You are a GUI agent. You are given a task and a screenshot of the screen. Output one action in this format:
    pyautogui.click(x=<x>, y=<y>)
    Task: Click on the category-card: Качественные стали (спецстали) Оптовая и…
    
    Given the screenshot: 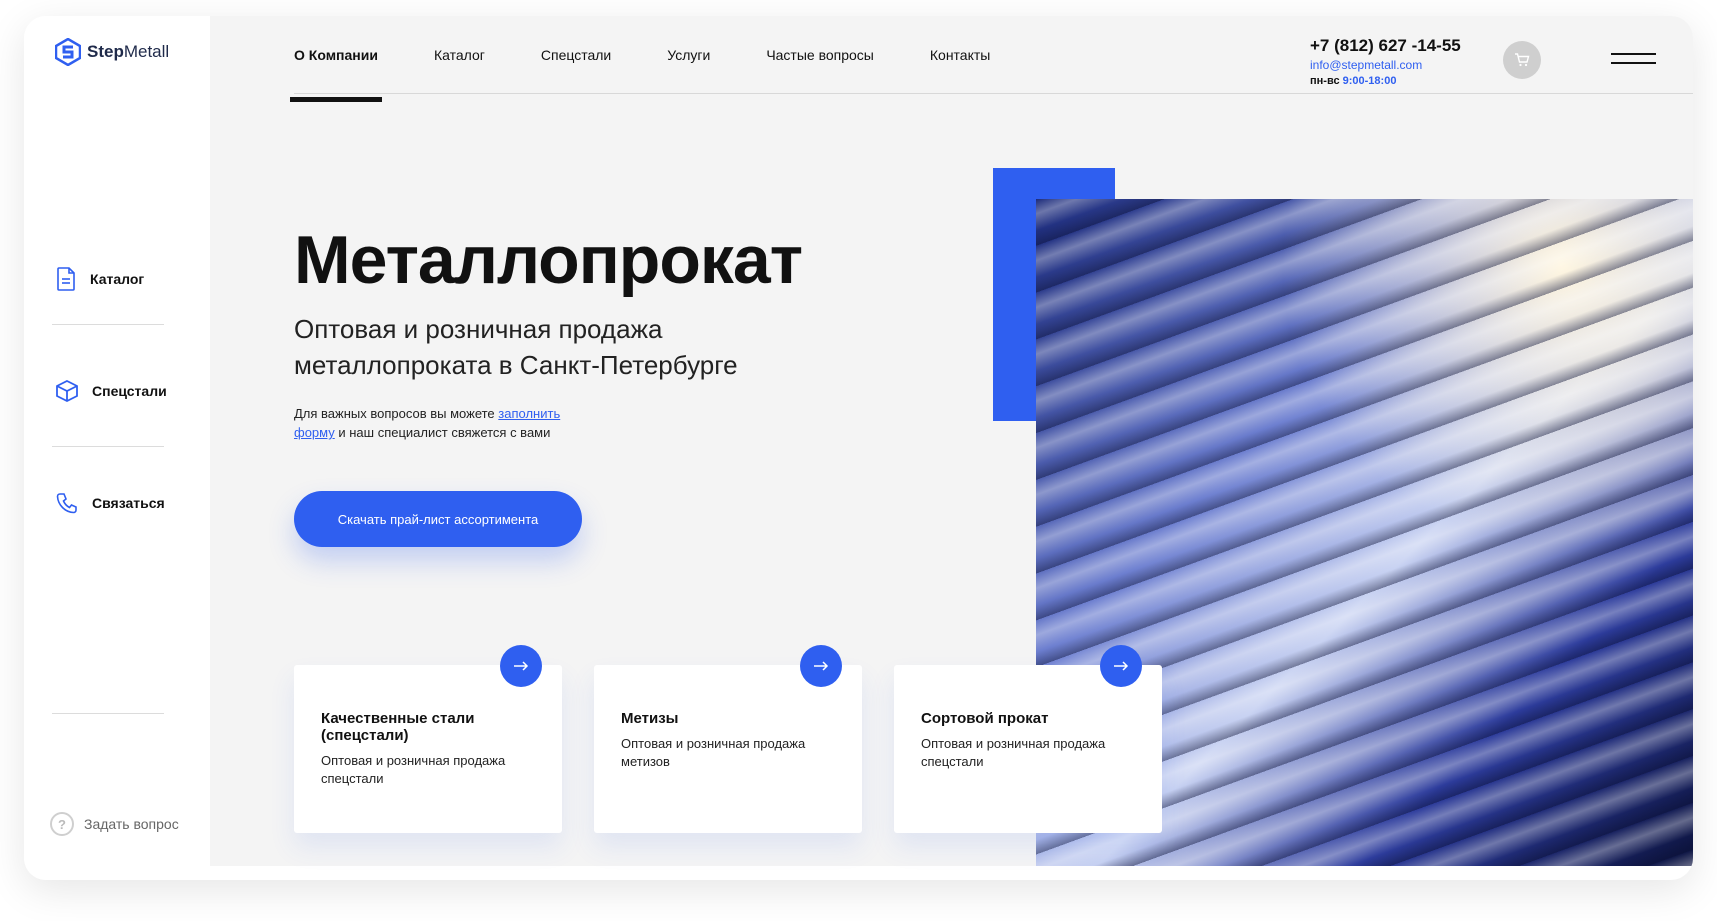 What is the action you would take?
    pyautogui.click(x=428, y=739)
    